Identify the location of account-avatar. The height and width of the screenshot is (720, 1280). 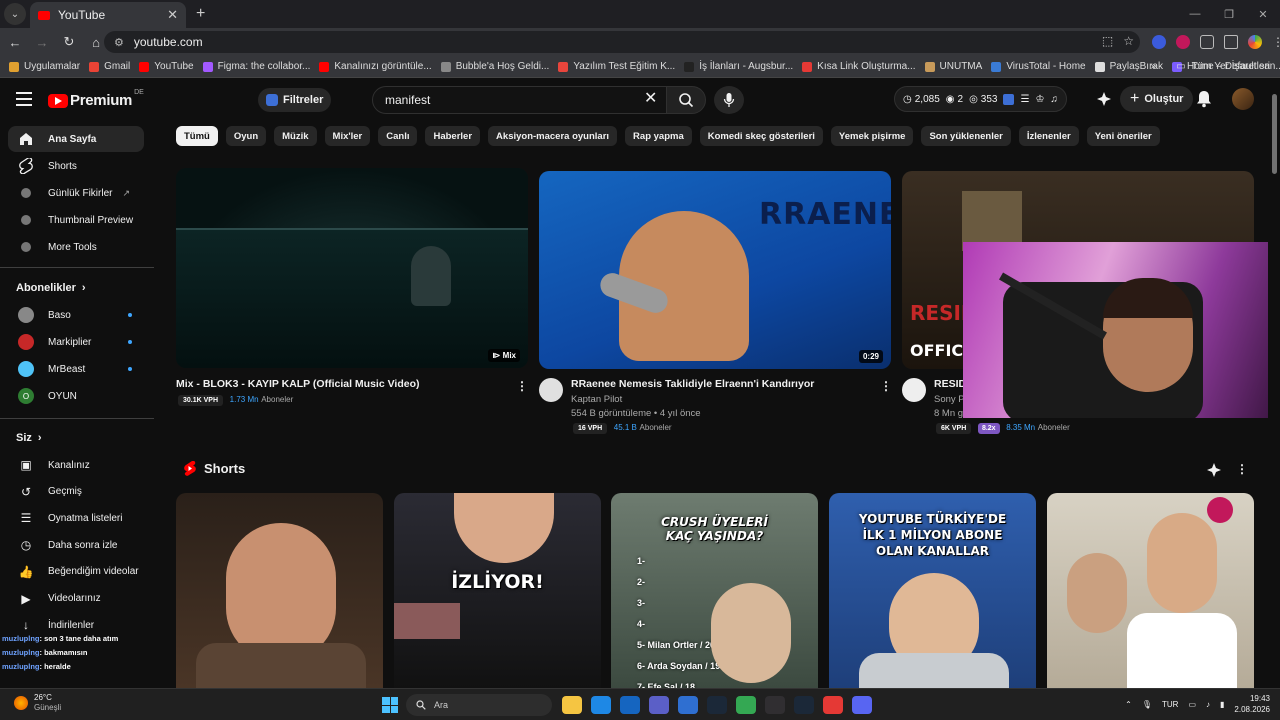
(1243, 99).